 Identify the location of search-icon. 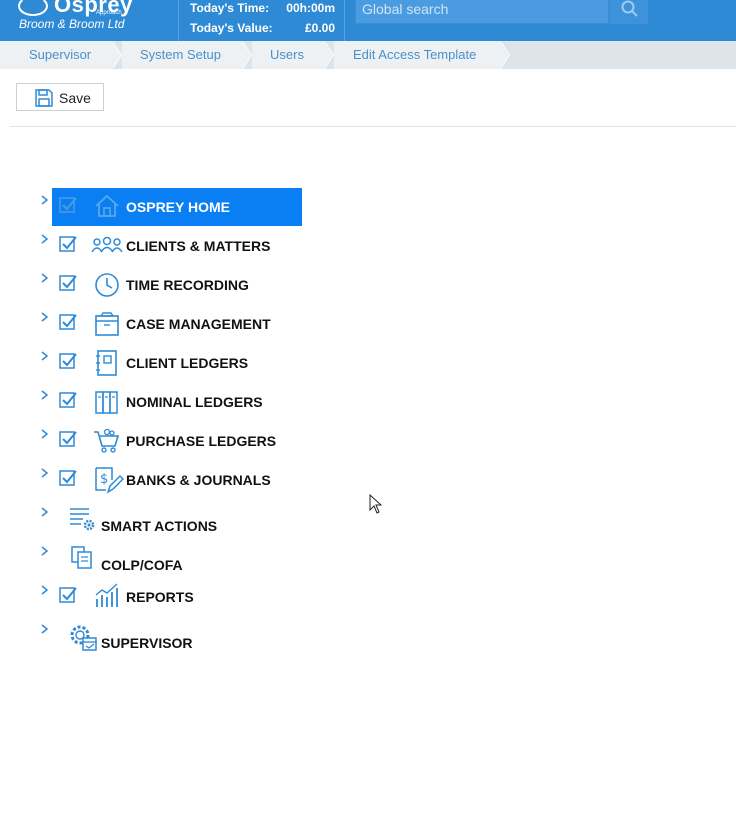
(629, 8).